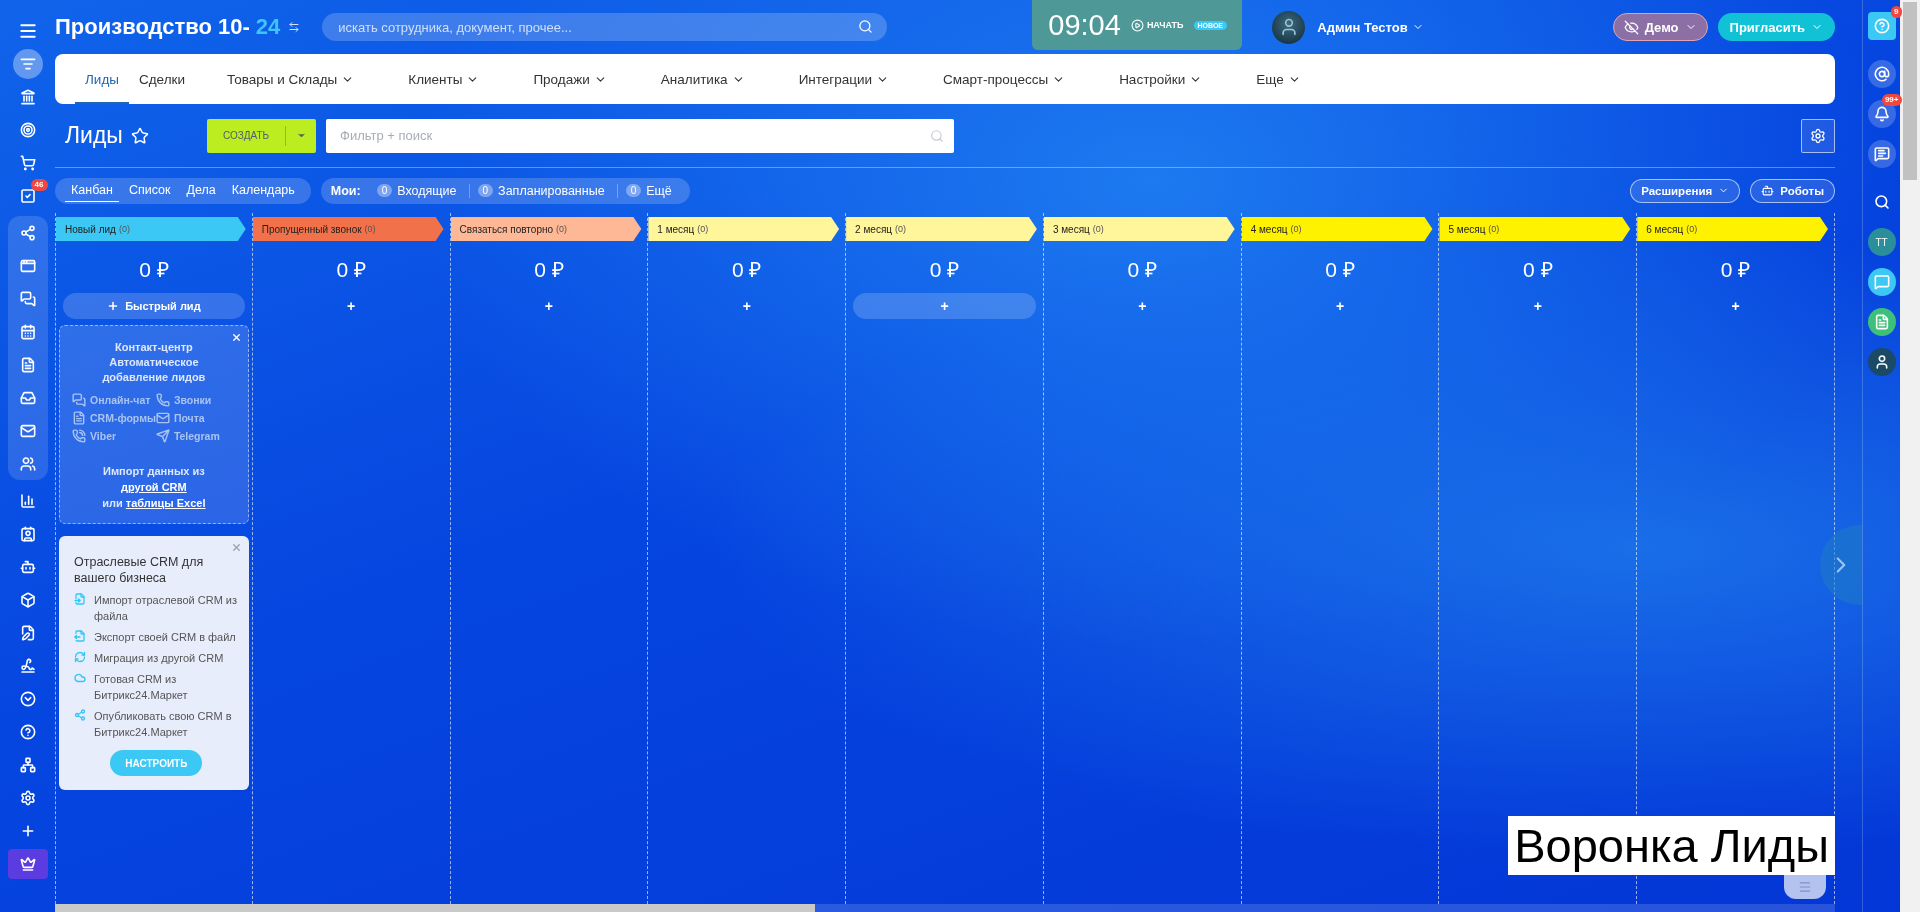 The width and height of the screenshot is (1920, 912). Describe the element at coordinates (1631, 27) in the screenshot. I see `eye-off-icon` at that location.